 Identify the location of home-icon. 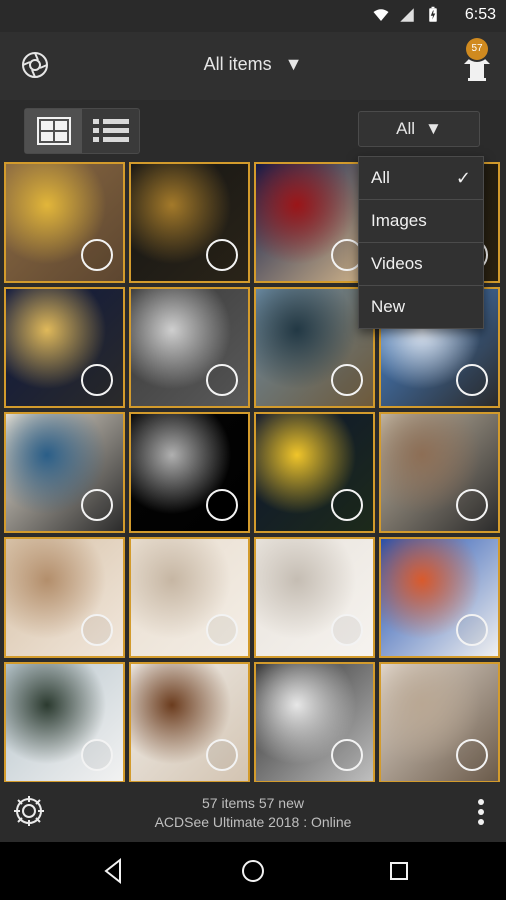
(253, 871).